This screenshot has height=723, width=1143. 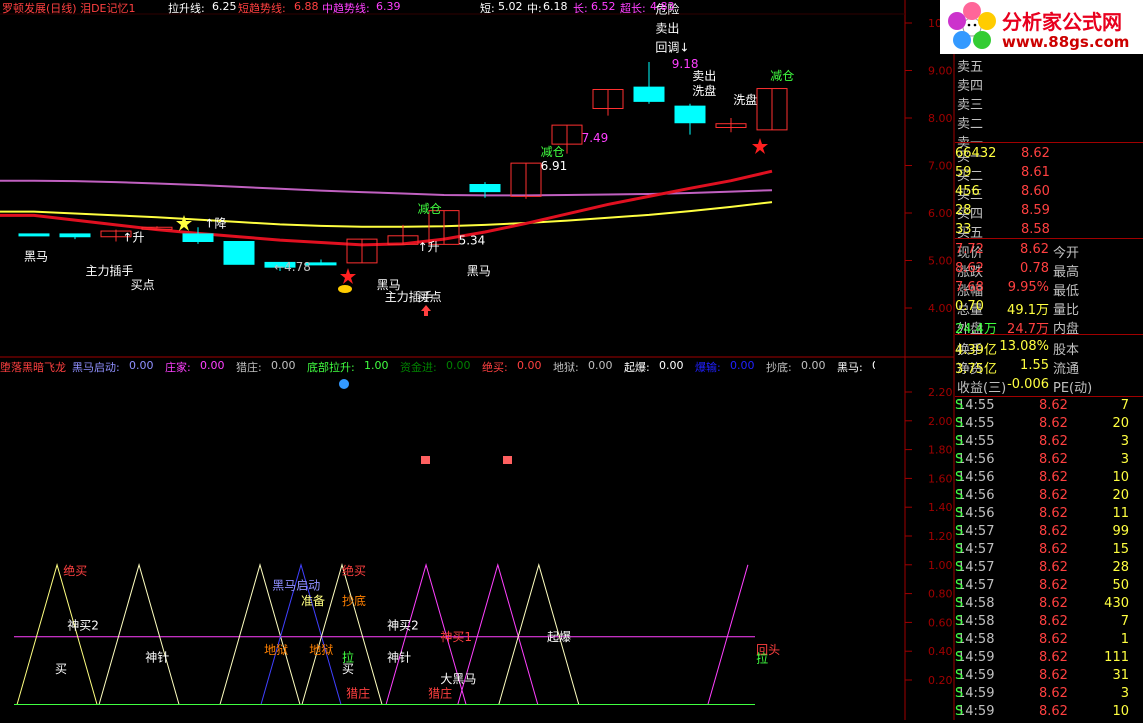 I want to click on upper-annotation: 5.34, so click(x=472, y=240).